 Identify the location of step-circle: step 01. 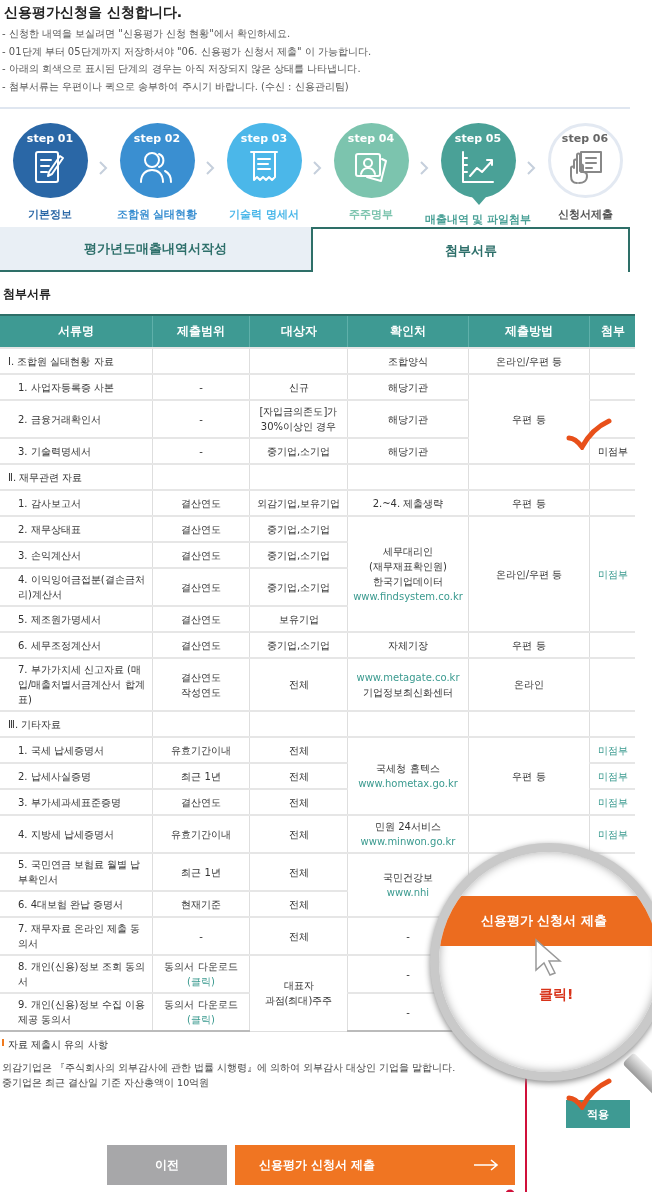
(50, 160).